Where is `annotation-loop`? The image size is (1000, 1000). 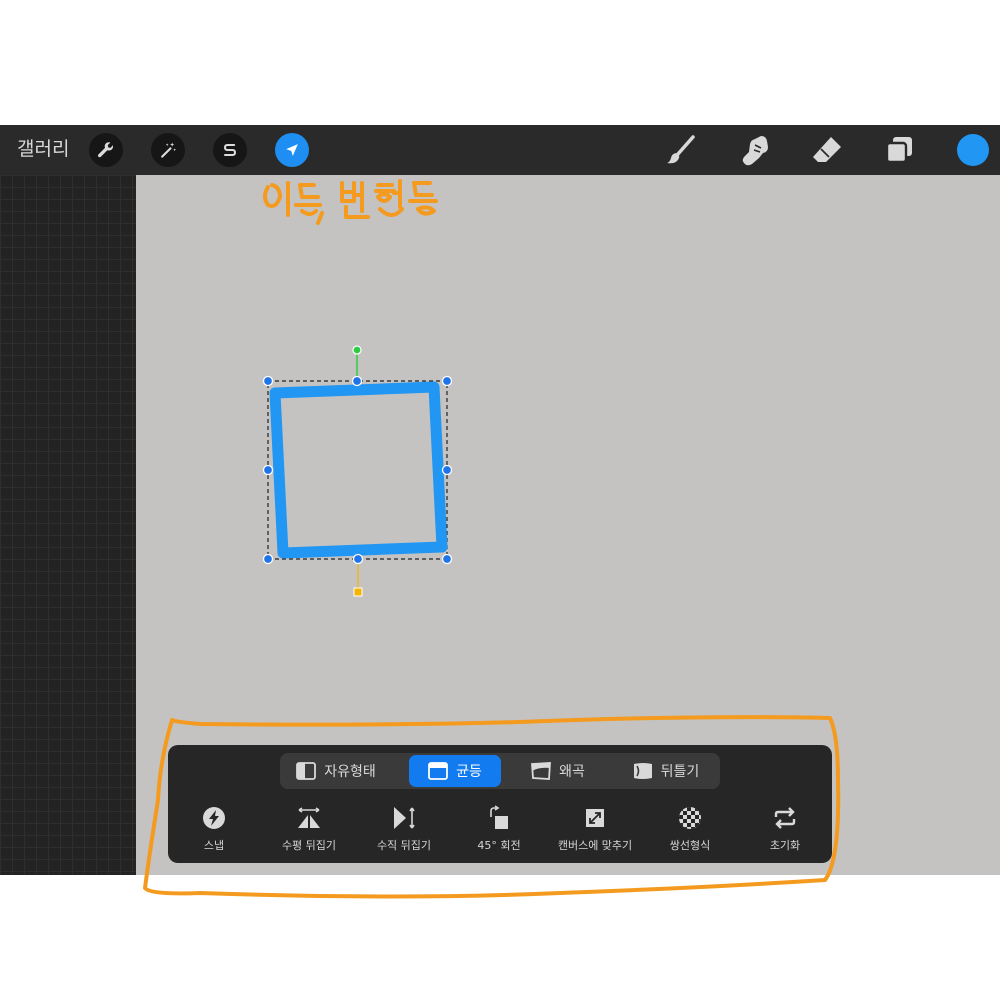
annotation-loop is located at coordinates (492, 807).